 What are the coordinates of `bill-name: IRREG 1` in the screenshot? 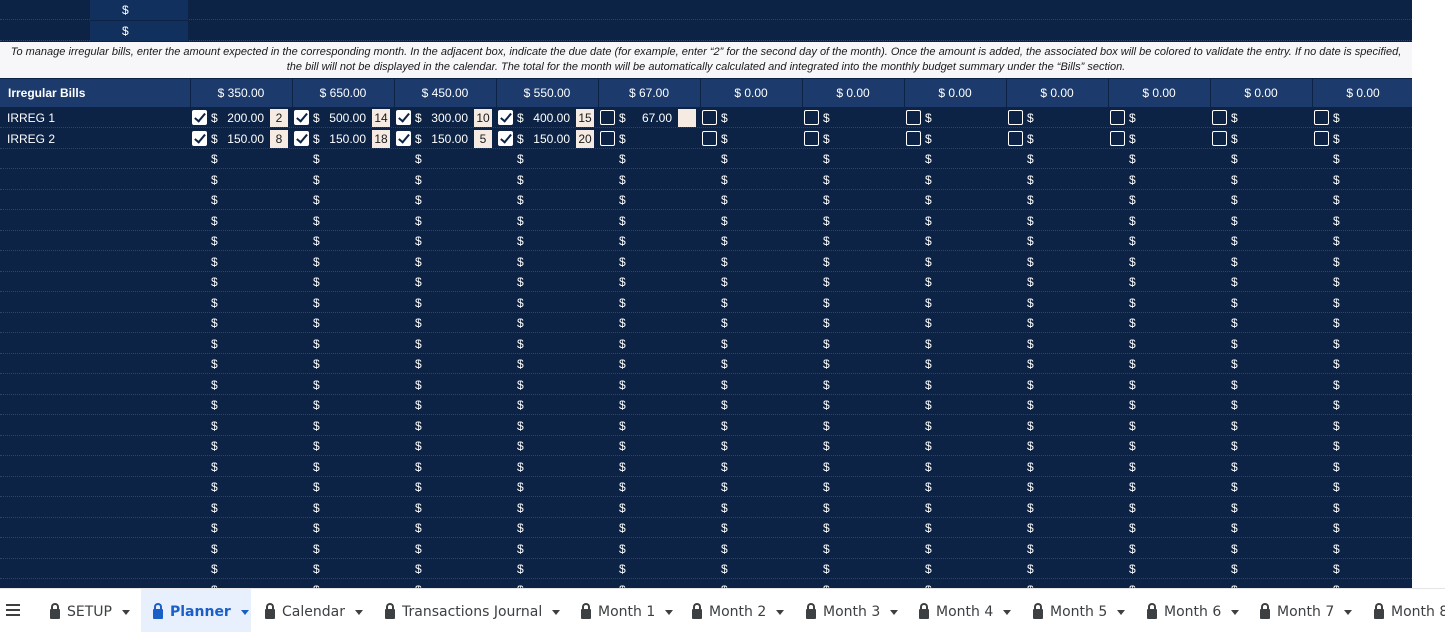 It's located at (31, 118).